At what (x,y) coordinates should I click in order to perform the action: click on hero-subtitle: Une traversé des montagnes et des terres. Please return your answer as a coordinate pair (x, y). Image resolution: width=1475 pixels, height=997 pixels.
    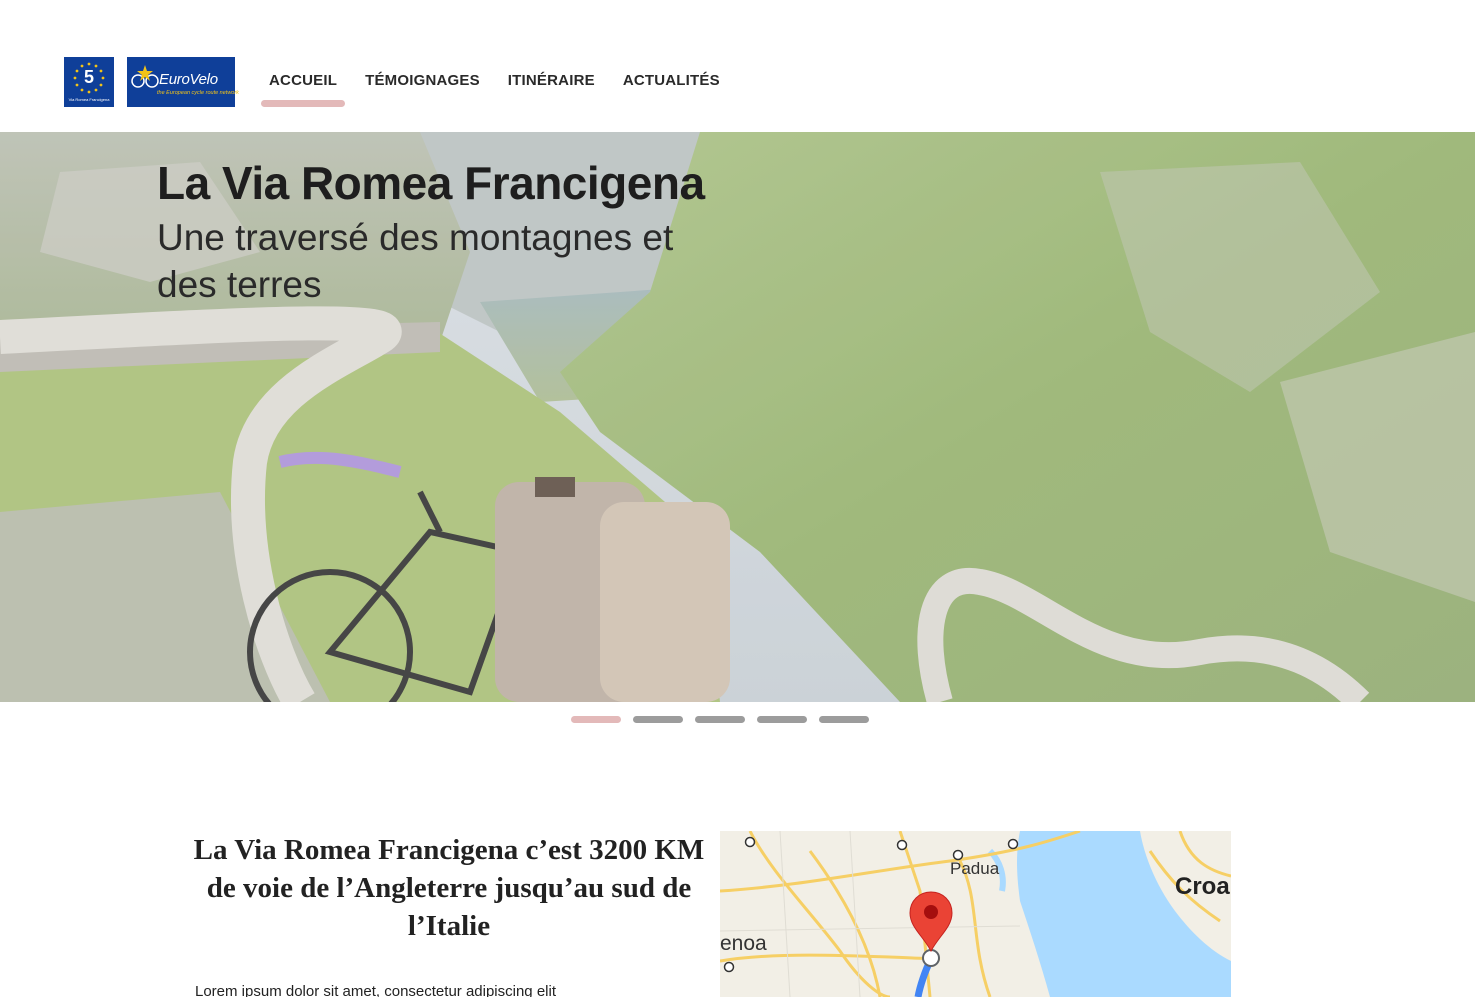
    Looking at the image, I should click on (415, 261).